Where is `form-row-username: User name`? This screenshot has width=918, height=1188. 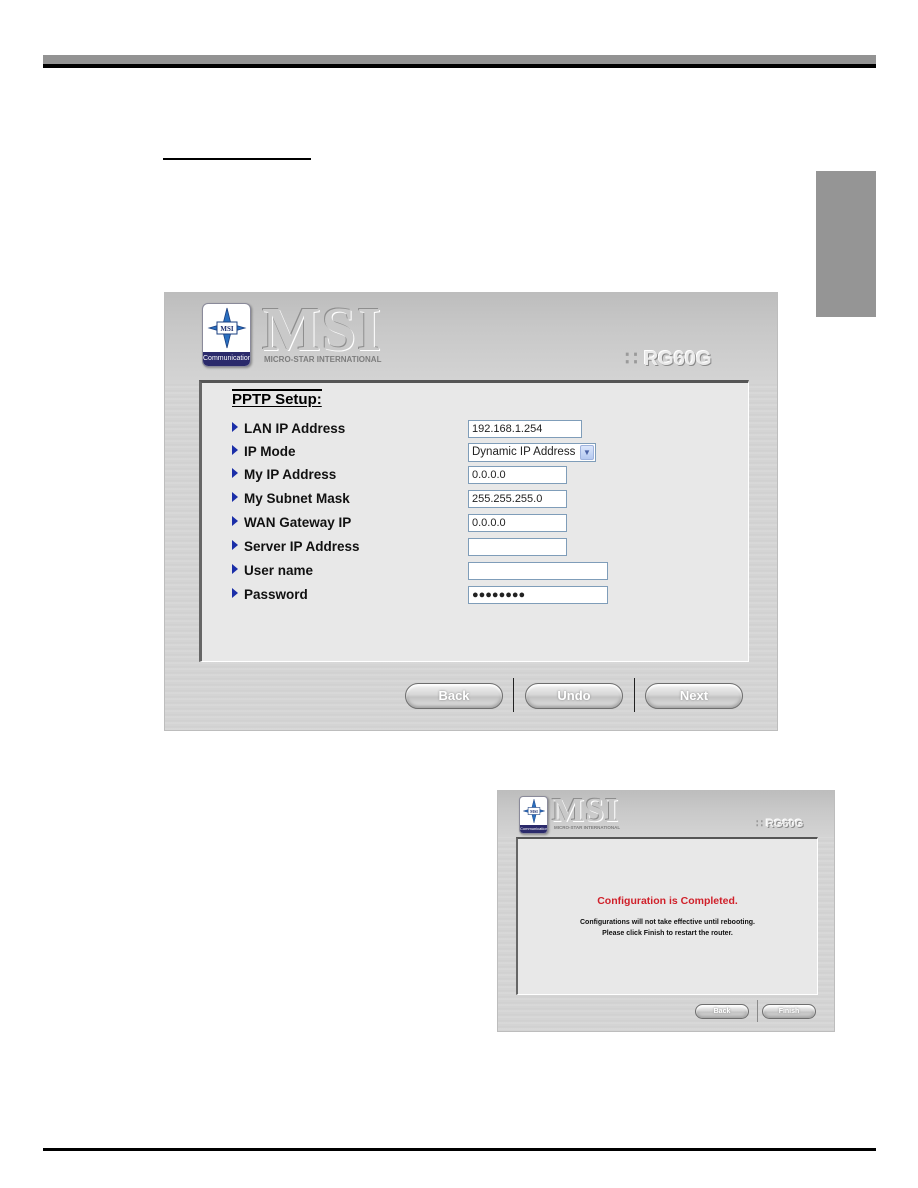
form-row-username: User name is located at coordinates (492, 572).